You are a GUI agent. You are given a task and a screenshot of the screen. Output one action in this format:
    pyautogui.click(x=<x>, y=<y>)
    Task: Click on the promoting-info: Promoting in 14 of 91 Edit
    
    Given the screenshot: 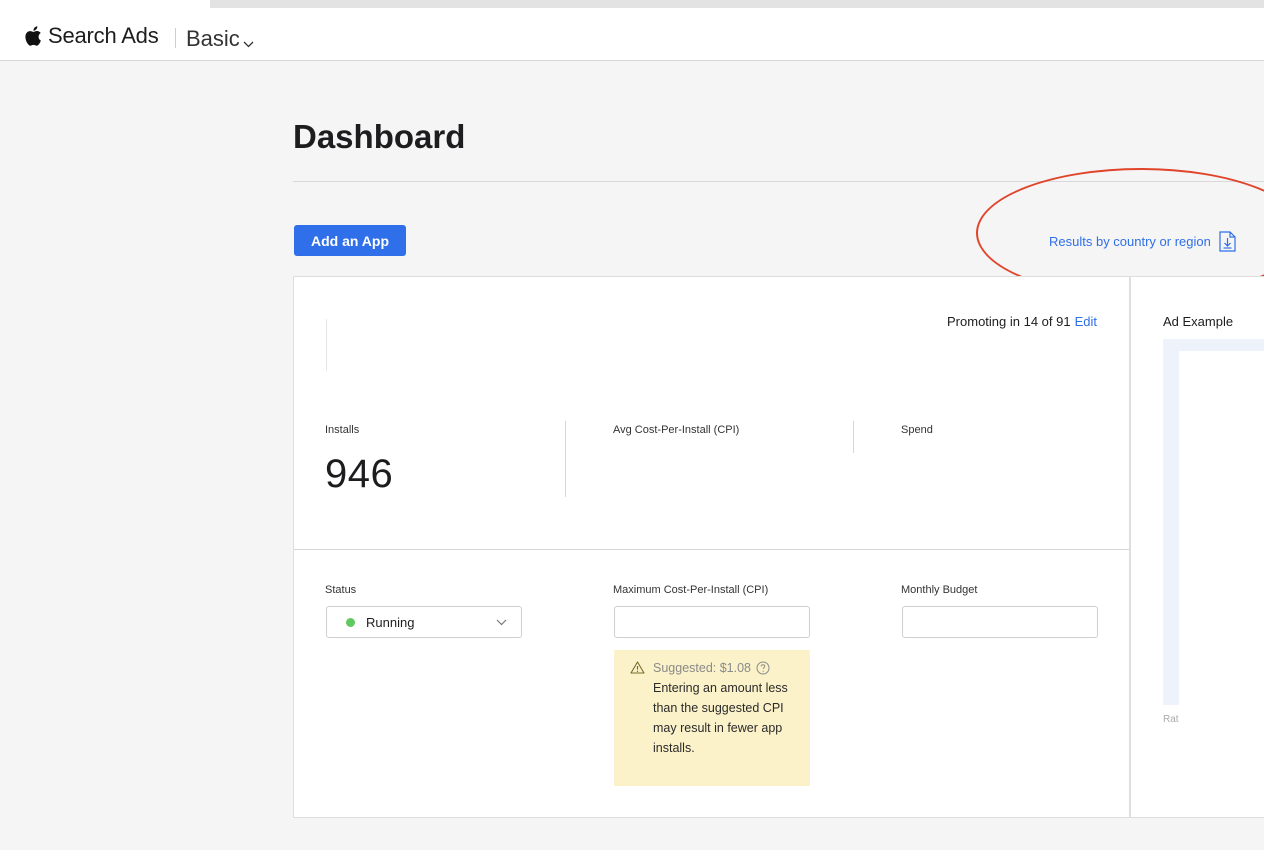 What is the action you would take?
    pyautogui.click(x=1022, y=321)
    